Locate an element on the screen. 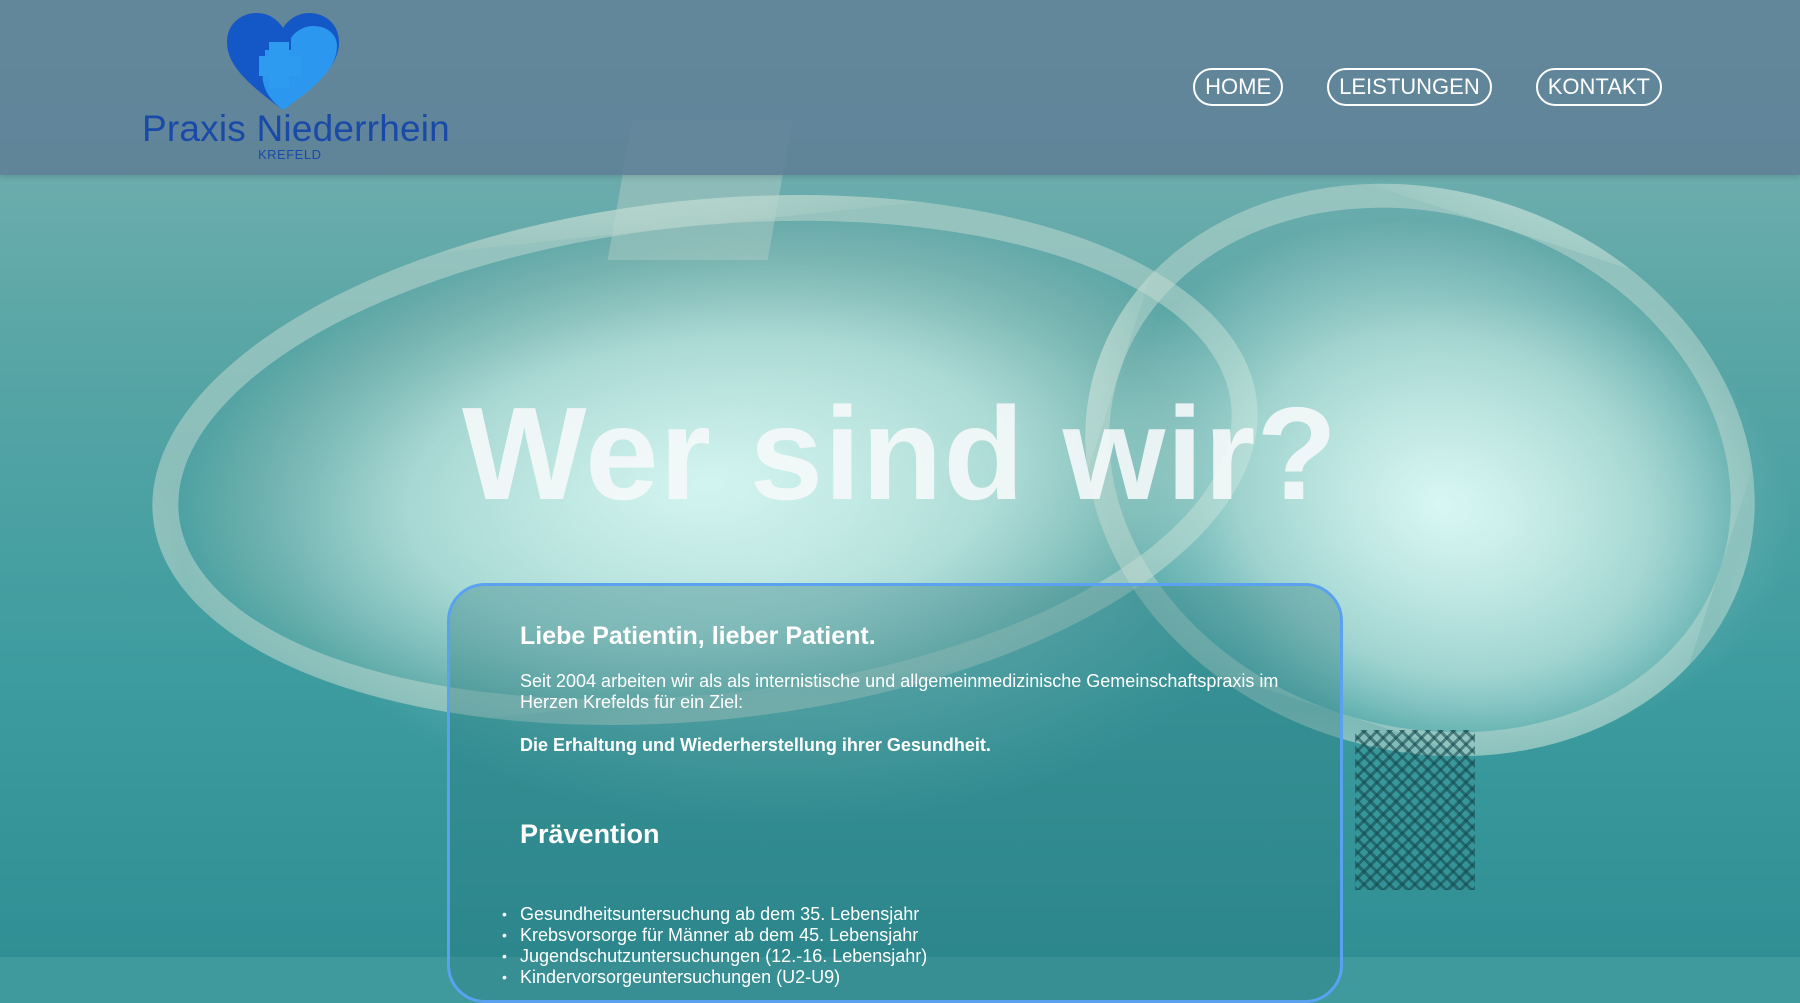  nav-leistungen: LEISTUNGEN is located at coordinates (1409, 87).